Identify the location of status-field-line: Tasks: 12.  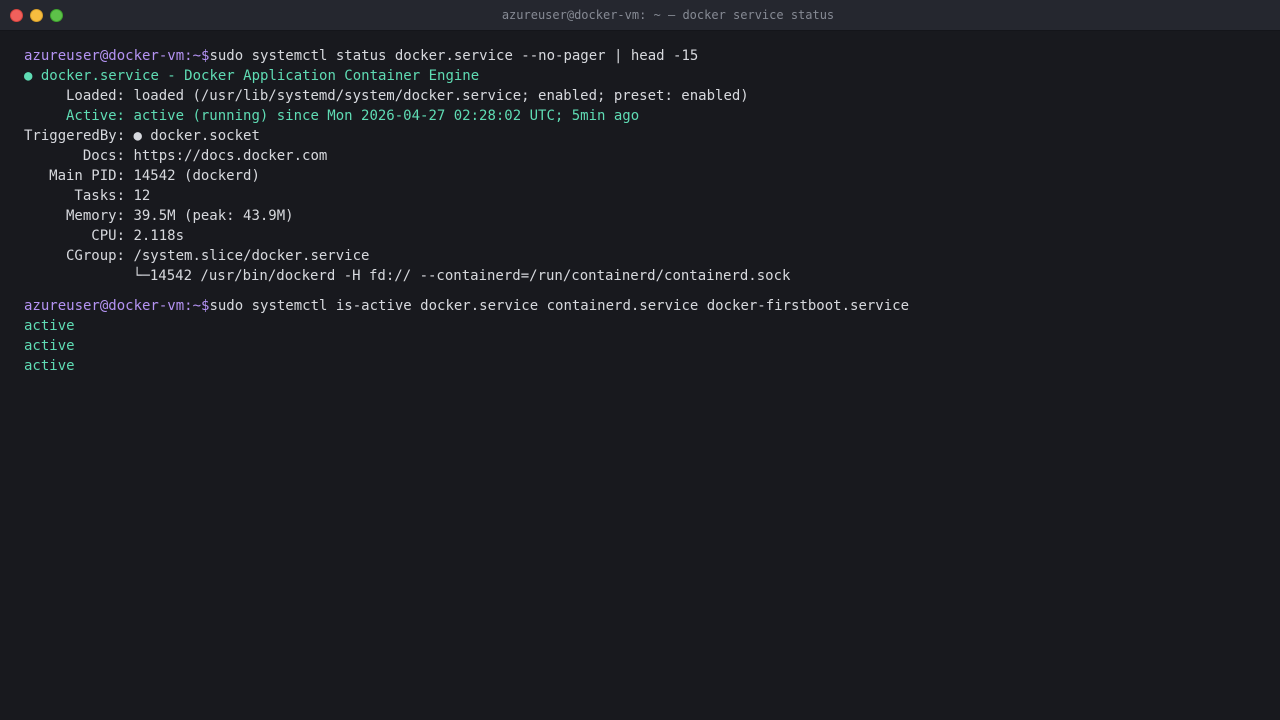
(644, 196).